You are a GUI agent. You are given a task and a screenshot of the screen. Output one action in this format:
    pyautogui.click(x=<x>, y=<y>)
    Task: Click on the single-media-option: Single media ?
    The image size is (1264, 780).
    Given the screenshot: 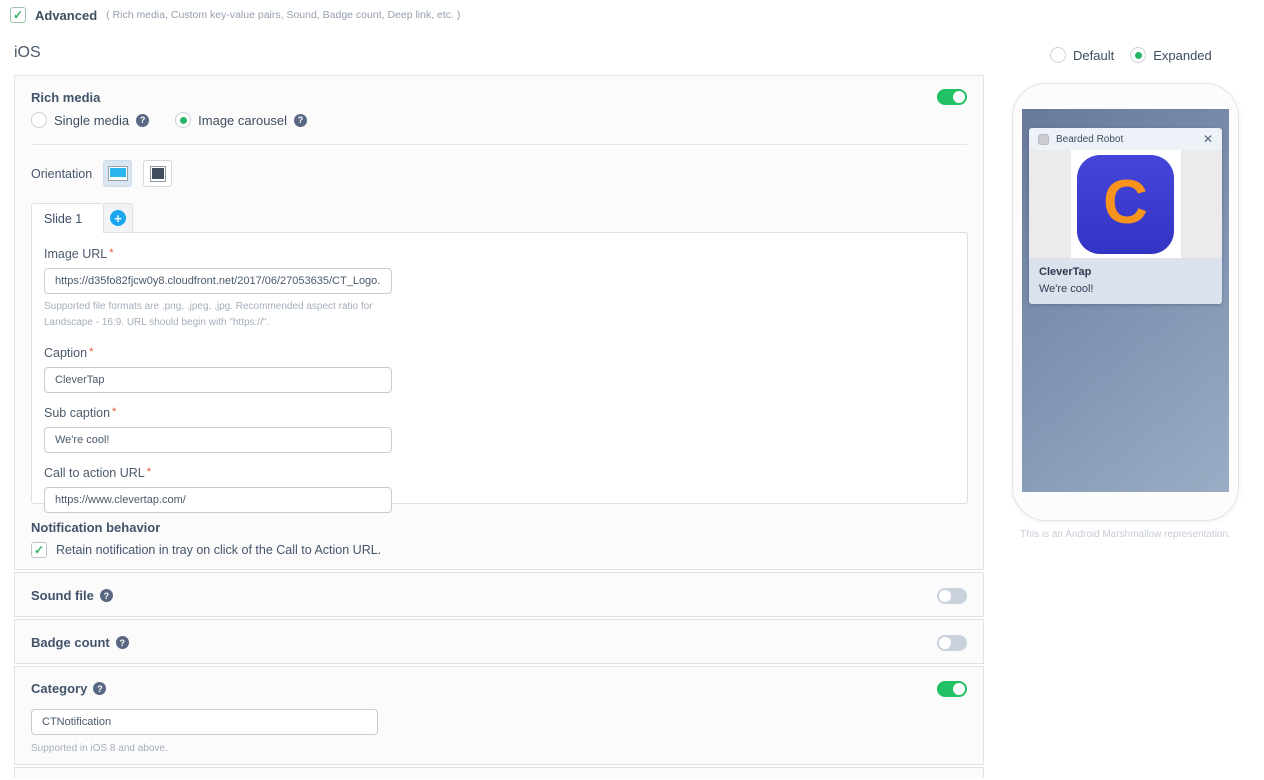 What is the action you would take?
    pyautogui.click(x=90, y=120)
    